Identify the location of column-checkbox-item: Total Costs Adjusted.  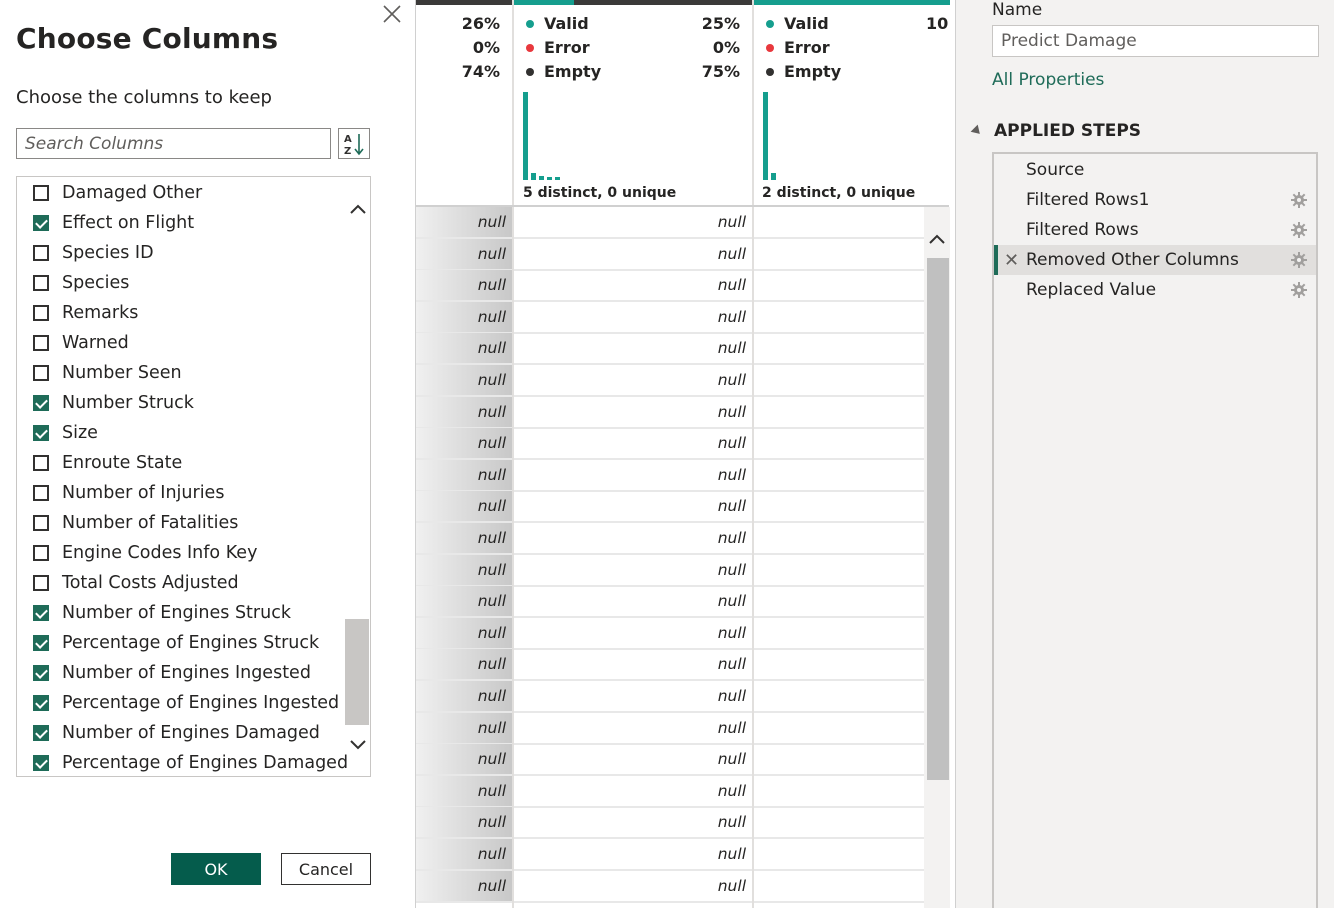
(136, 583).